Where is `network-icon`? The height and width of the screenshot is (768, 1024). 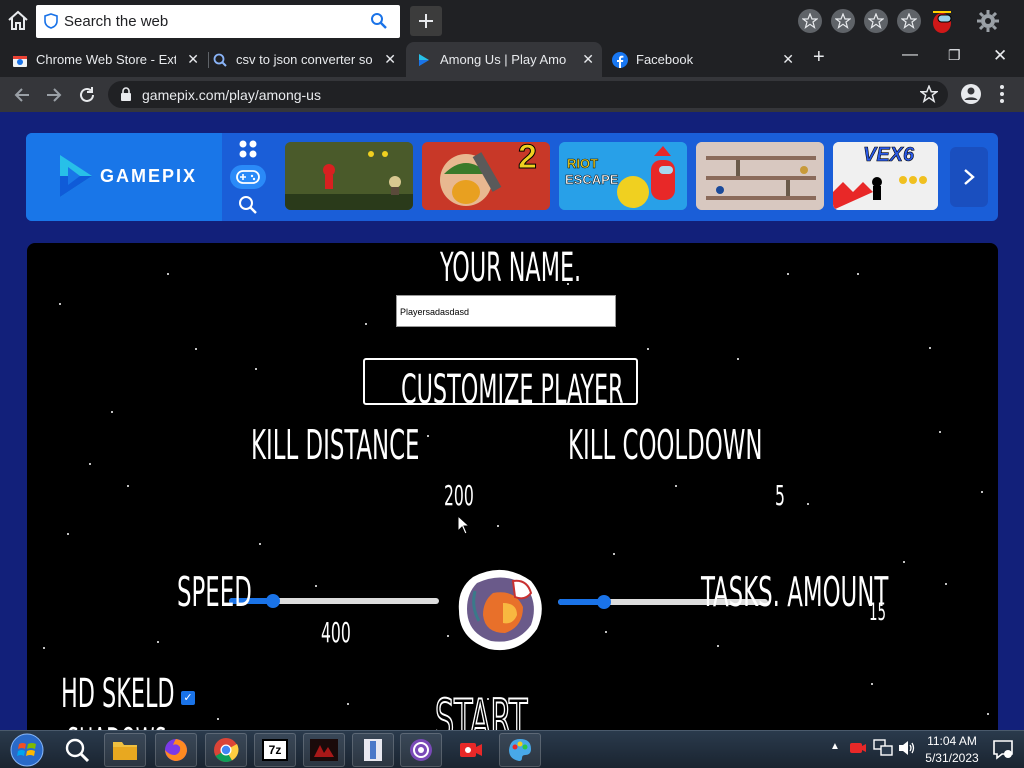 network-icon is located at coordinates (883, 750).